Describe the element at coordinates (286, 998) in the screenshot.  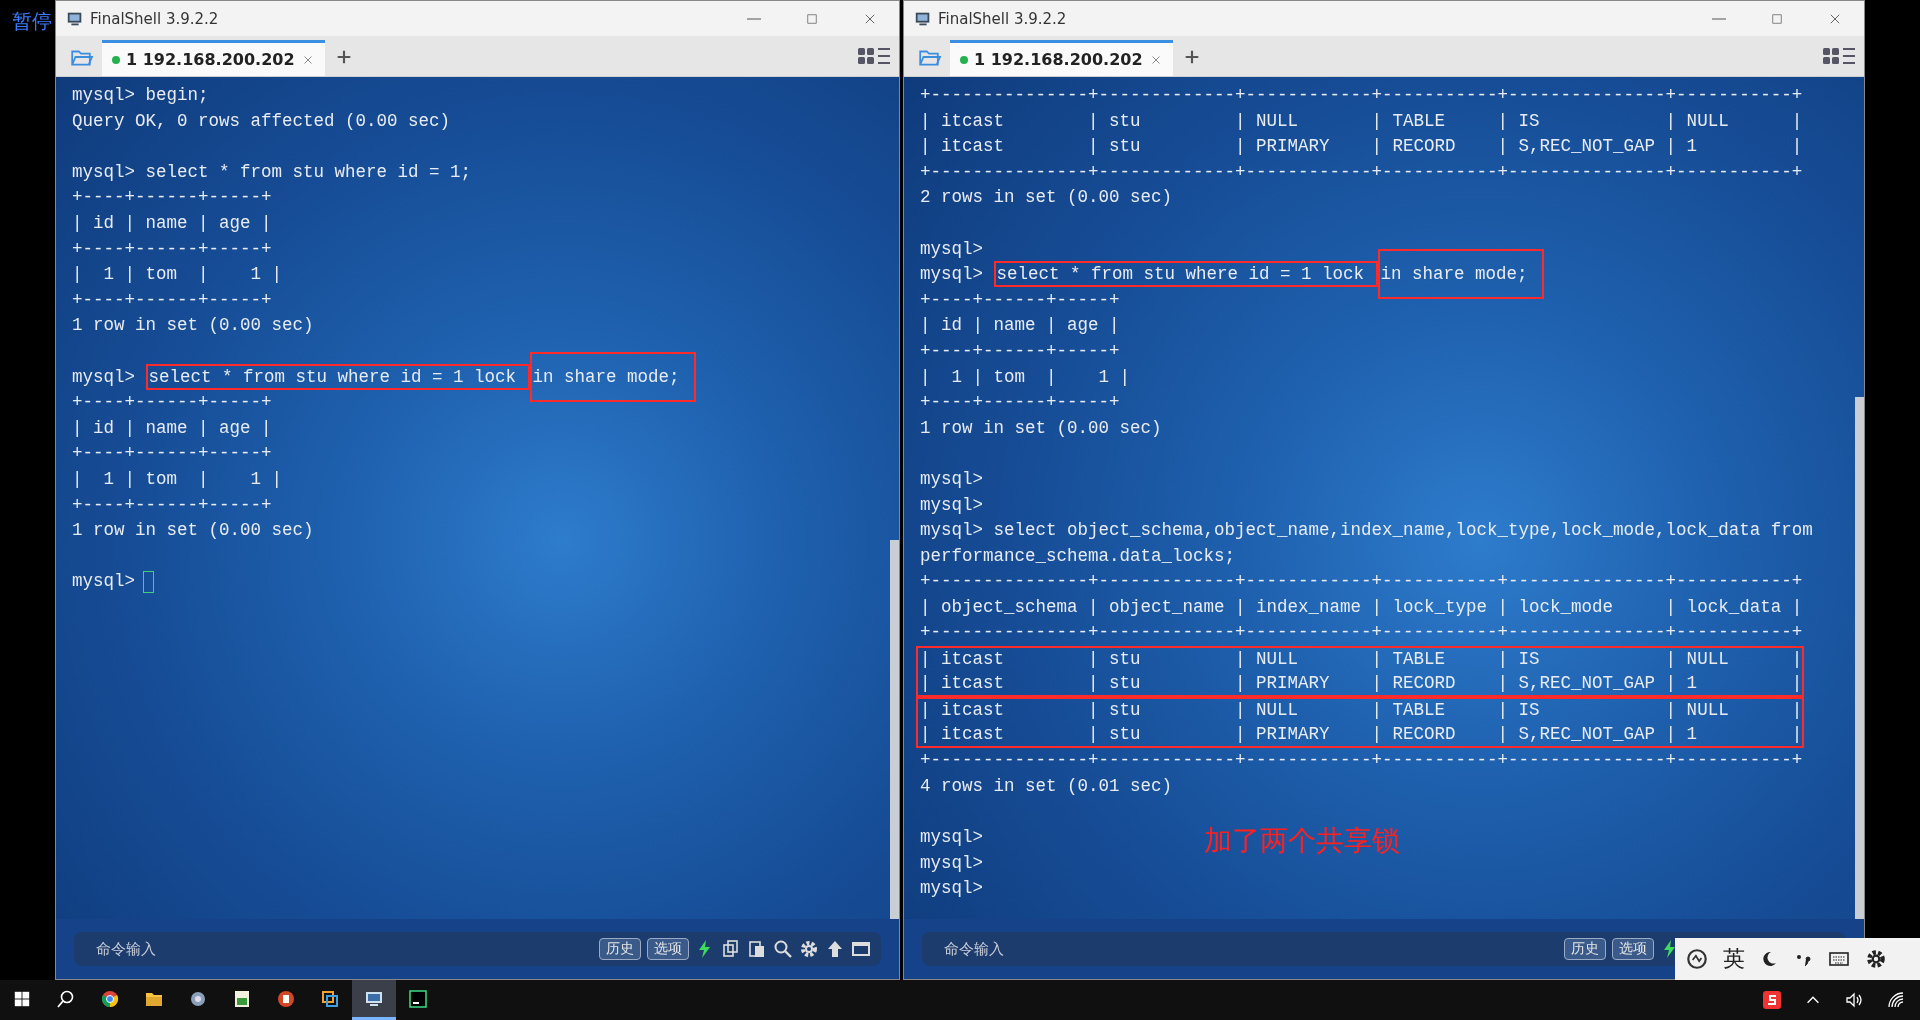
I see `slides-icon` at that location.